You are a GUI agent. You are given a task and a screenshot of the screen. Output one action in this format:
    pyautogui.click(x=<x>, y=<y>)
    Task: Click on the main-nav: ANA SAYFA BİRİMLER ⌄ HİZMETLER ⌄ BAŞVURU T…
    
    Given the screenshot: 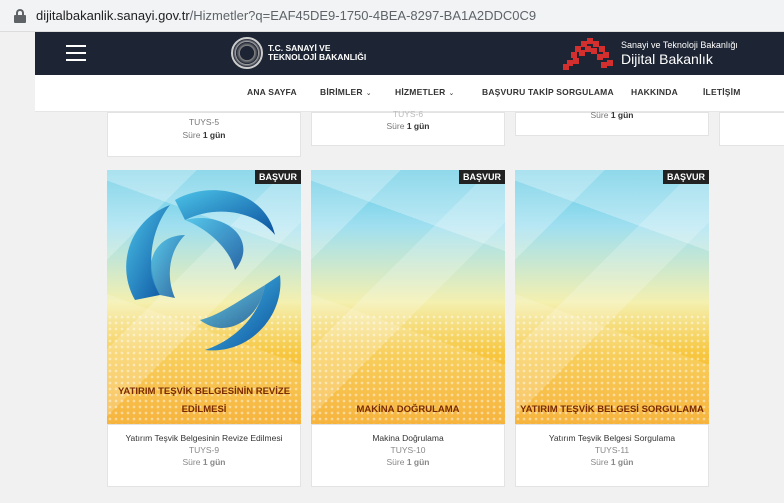 What is the action you would take?
    pyautogui.click(x=409, y=93)
    